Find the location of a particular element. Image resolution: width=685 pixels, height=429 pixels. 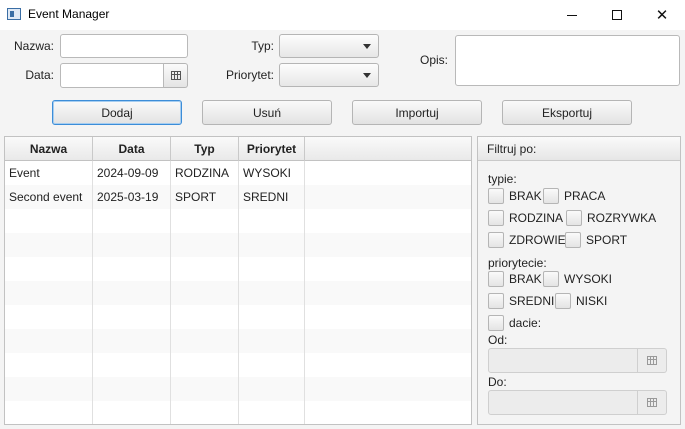

table-row: Second event 2025-03-19 SPORT SREDNI is located at coordinates (238, 197).